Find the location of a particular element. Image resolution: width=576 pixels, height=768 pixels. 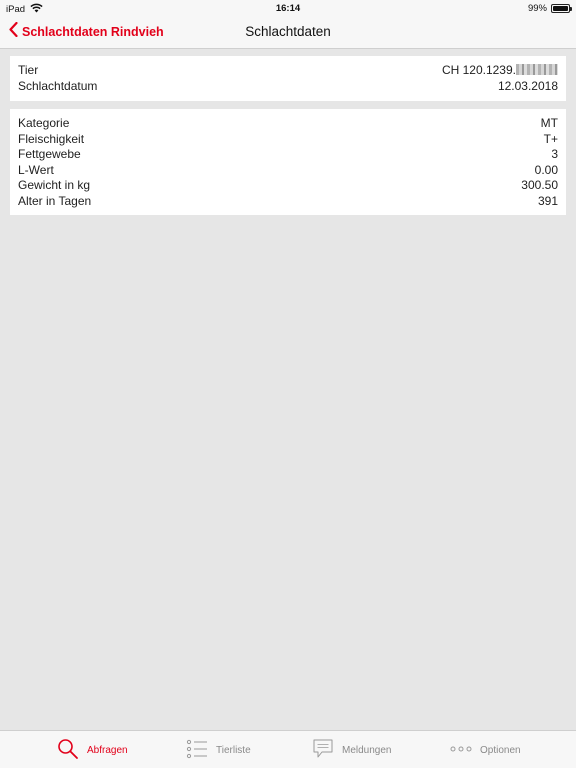

detail-row-fleischigkeit: Fleischigkeit T+ is located at coordinates (288, 140).